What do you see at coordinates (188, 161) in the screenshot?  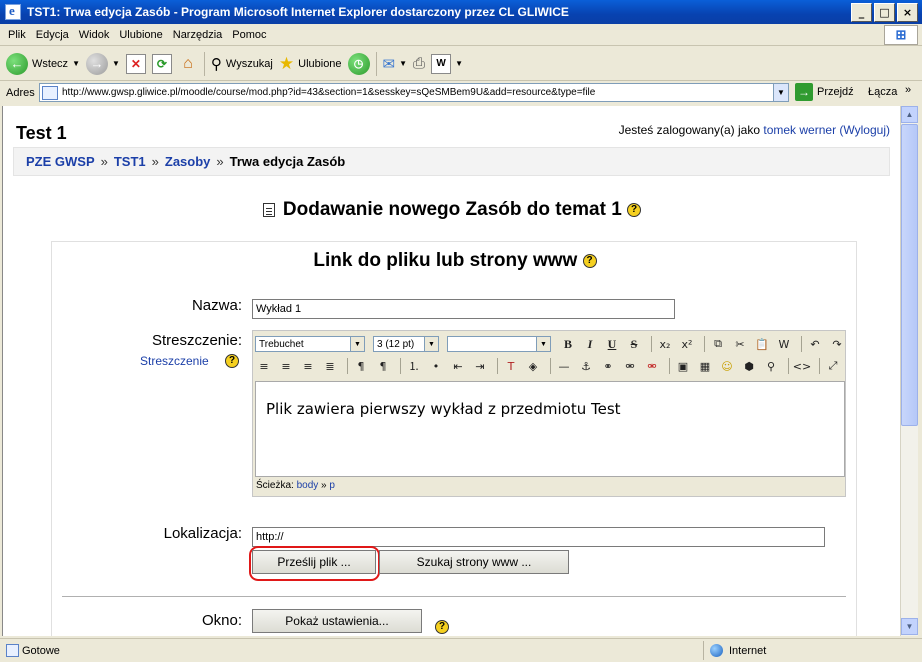 I see `breadcrumb-zasoby: Zasoby` at bounding box center [188, 161].